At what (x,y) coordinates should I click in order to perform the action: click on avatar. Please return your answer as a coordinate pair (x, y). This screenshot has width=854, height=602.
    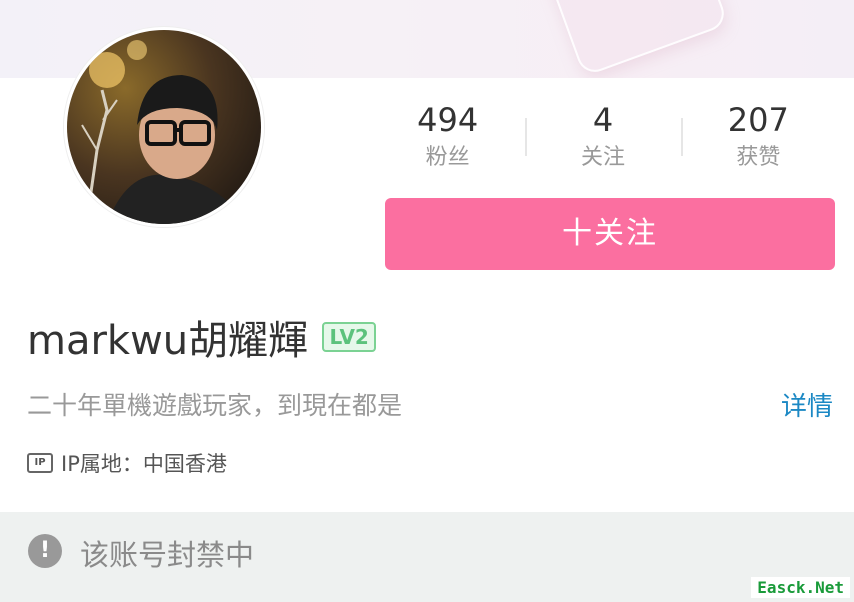
    Looking at the image, I should click on (164, 127).